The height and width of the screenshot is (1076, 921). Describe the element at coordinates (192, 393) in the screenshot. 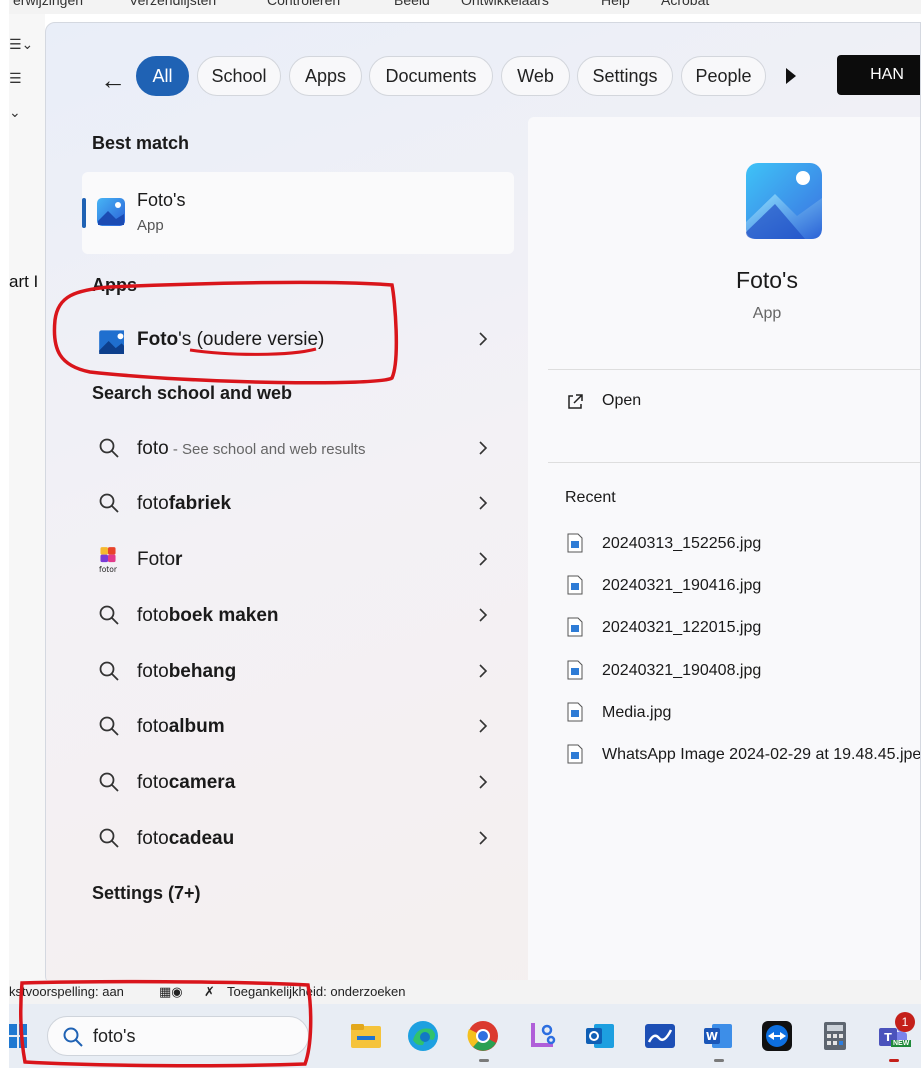

I see `search-web-heading: Search school and web` at that location.